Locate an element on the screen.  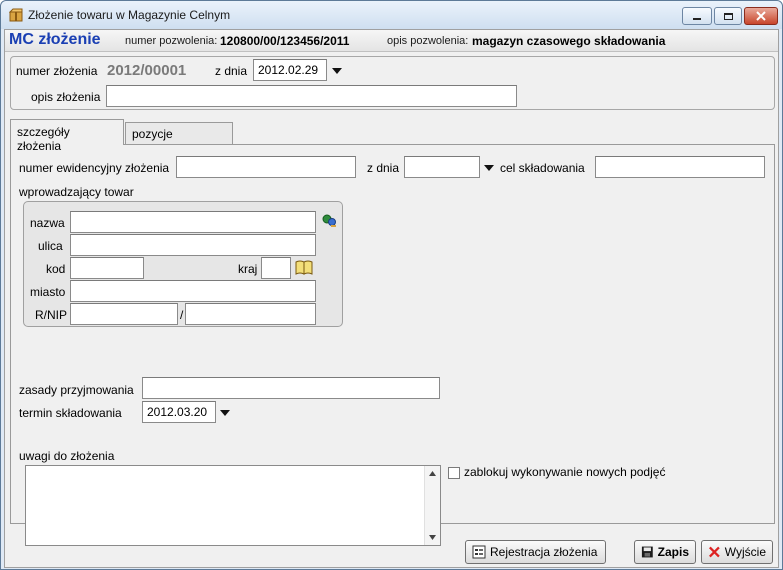
city-field is located at coordinates (193, 291).